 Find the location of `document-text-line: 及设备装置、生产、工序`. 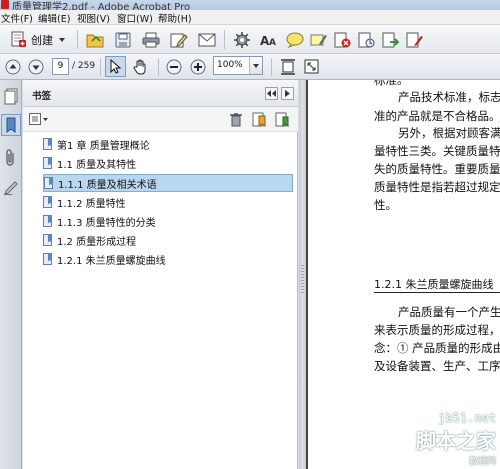

document-text-line: 及设备装置、生产、工序 is located at coordinates (437, 366).